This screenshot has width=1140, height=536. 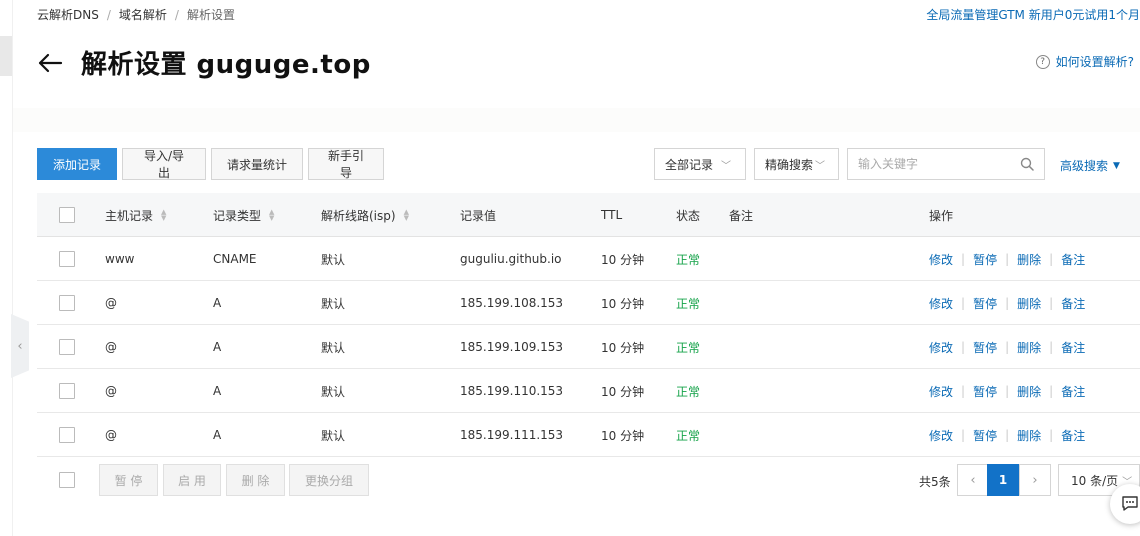 I want to click on search-icon, so click(x=1027, y=164).